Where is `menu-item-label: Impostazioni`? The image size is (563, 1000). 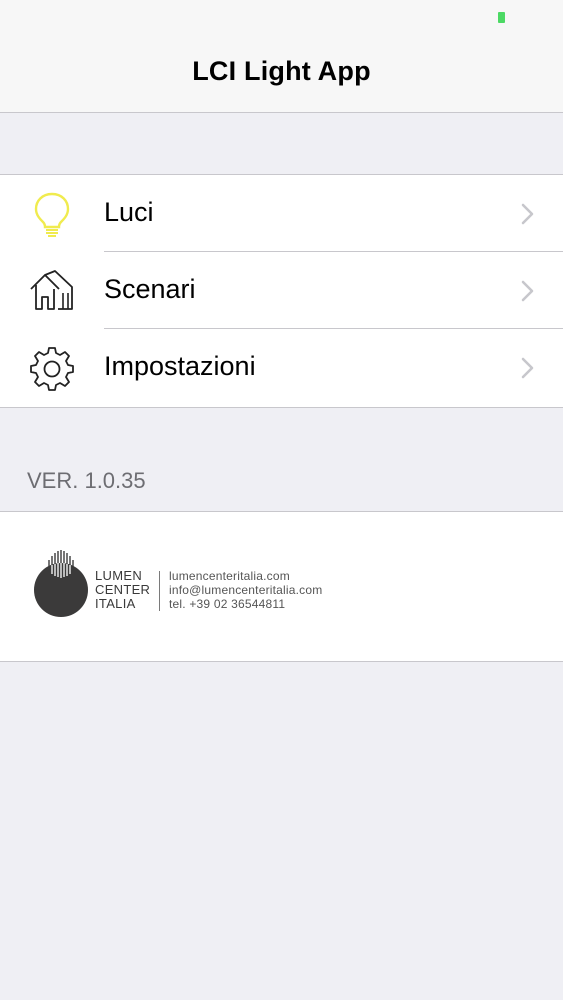
menu-item-label: Impostazioni is located at coordinates (180, 366).